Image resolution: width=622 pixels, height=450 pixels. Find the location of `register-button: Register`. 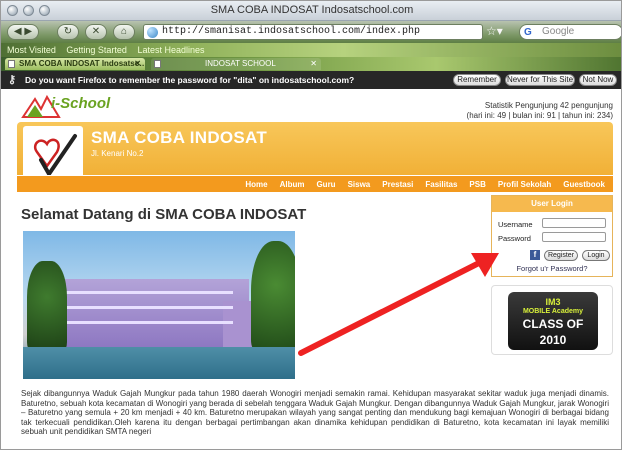

register-button: Register is located at coordinates (561, 255).